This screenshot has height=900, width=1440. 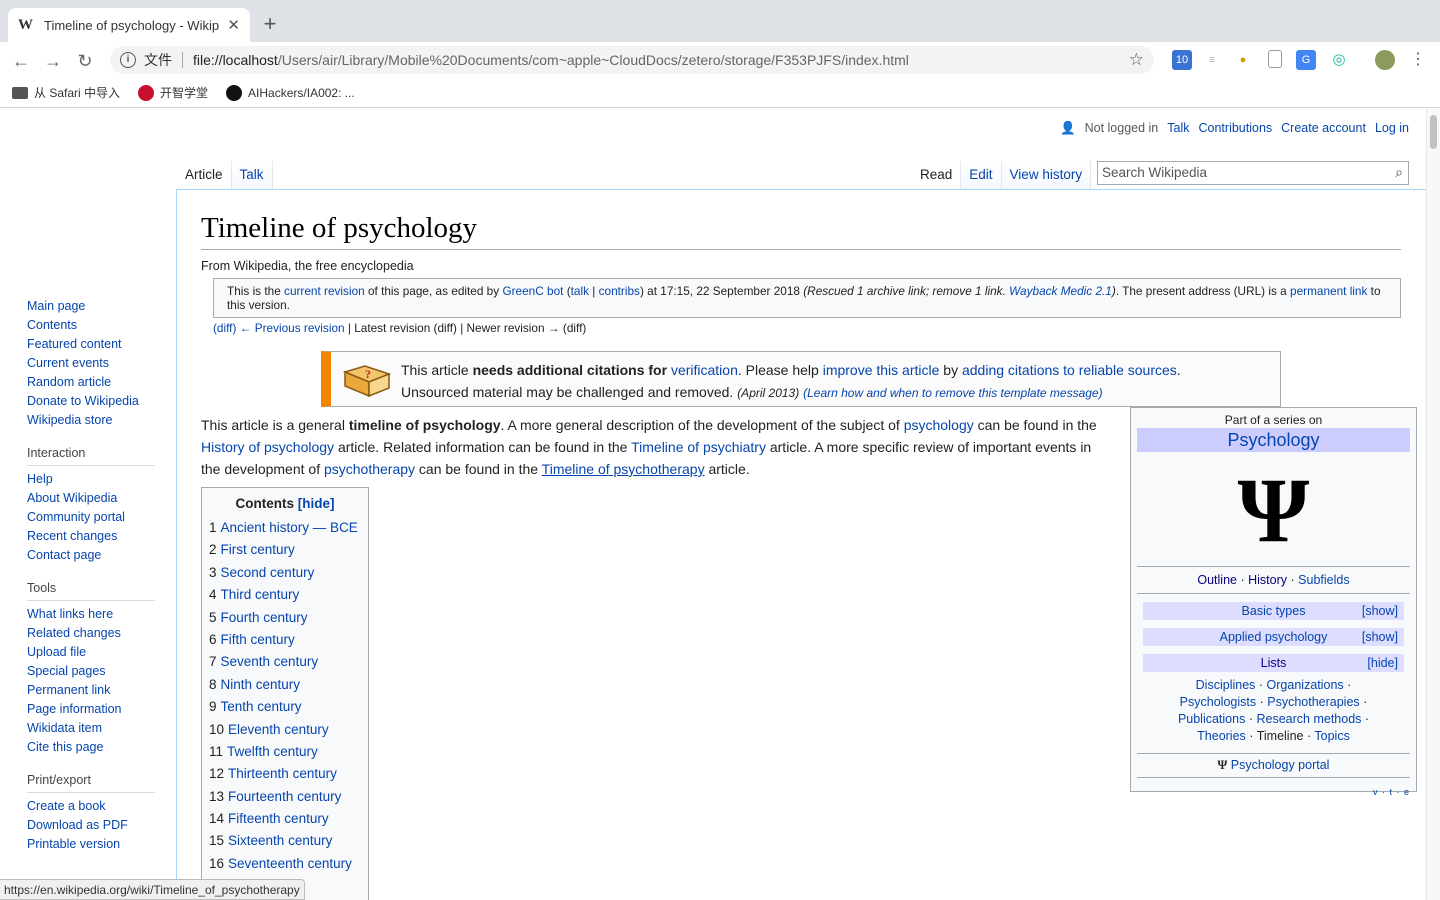 What do you see at coordinates (290, 863) in the screenshot?
I see `toc-link: Seventeenth century` at bounding box center [290, 863].